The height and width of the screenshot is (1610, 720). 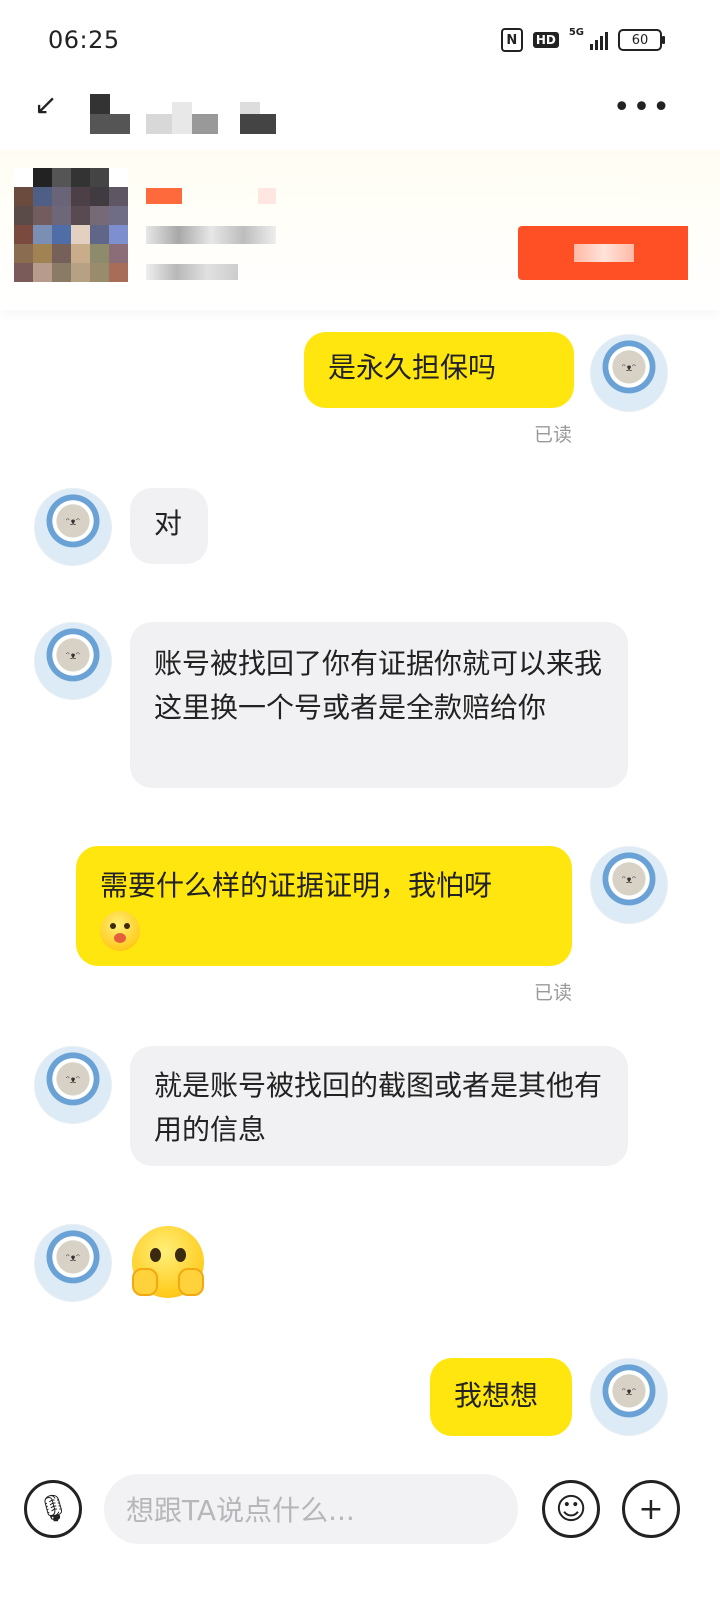 I want to click on status-bar: 06:25 N HD 5G 60, so click(x=360, y=42).